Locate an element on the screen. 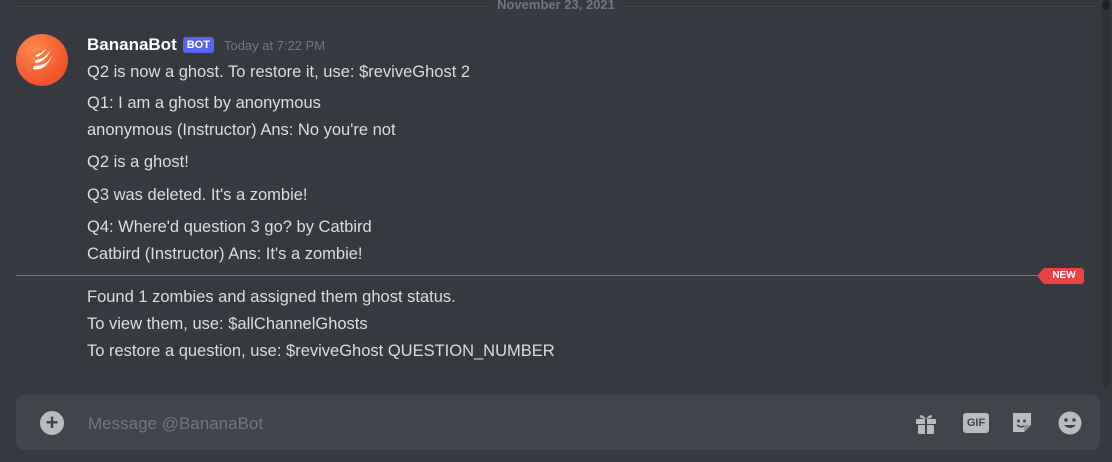 The image size is (1112, 462). message-header: BananaBot BOT Today at 7:22 PM is located at coordinates (206, 45).